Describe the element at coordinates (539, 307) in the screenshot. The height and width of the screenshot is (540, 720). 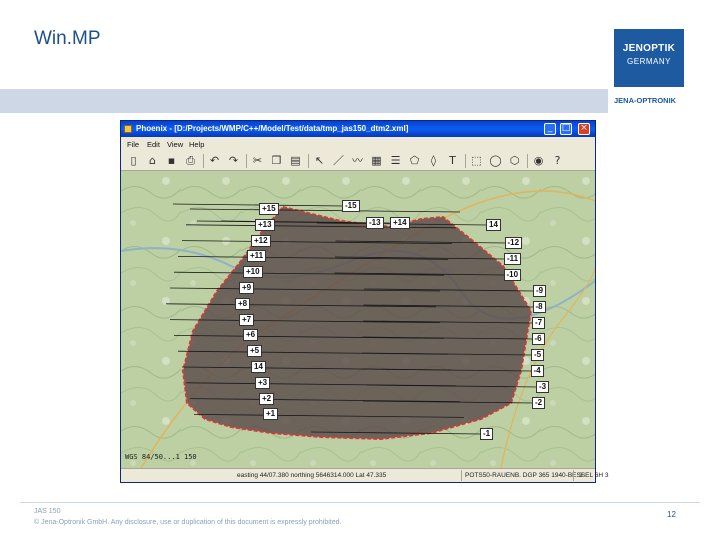
I see `strip-label-right: -8` at that location.